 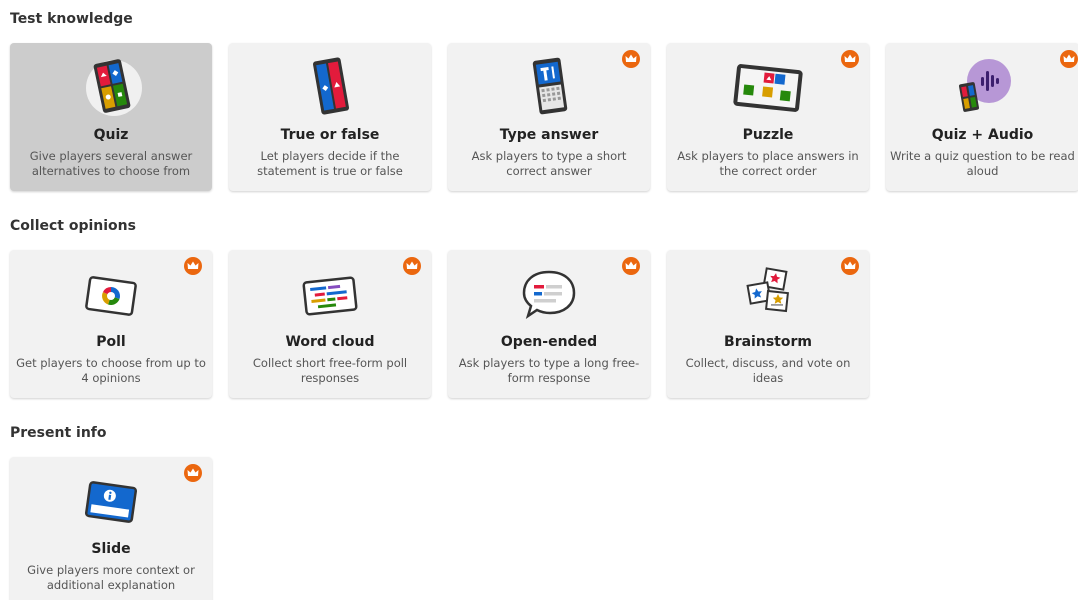 What do you see at coordinates (111, 502) in the screenshot?
I see `slide-icon` at bounding box center [111, 502].